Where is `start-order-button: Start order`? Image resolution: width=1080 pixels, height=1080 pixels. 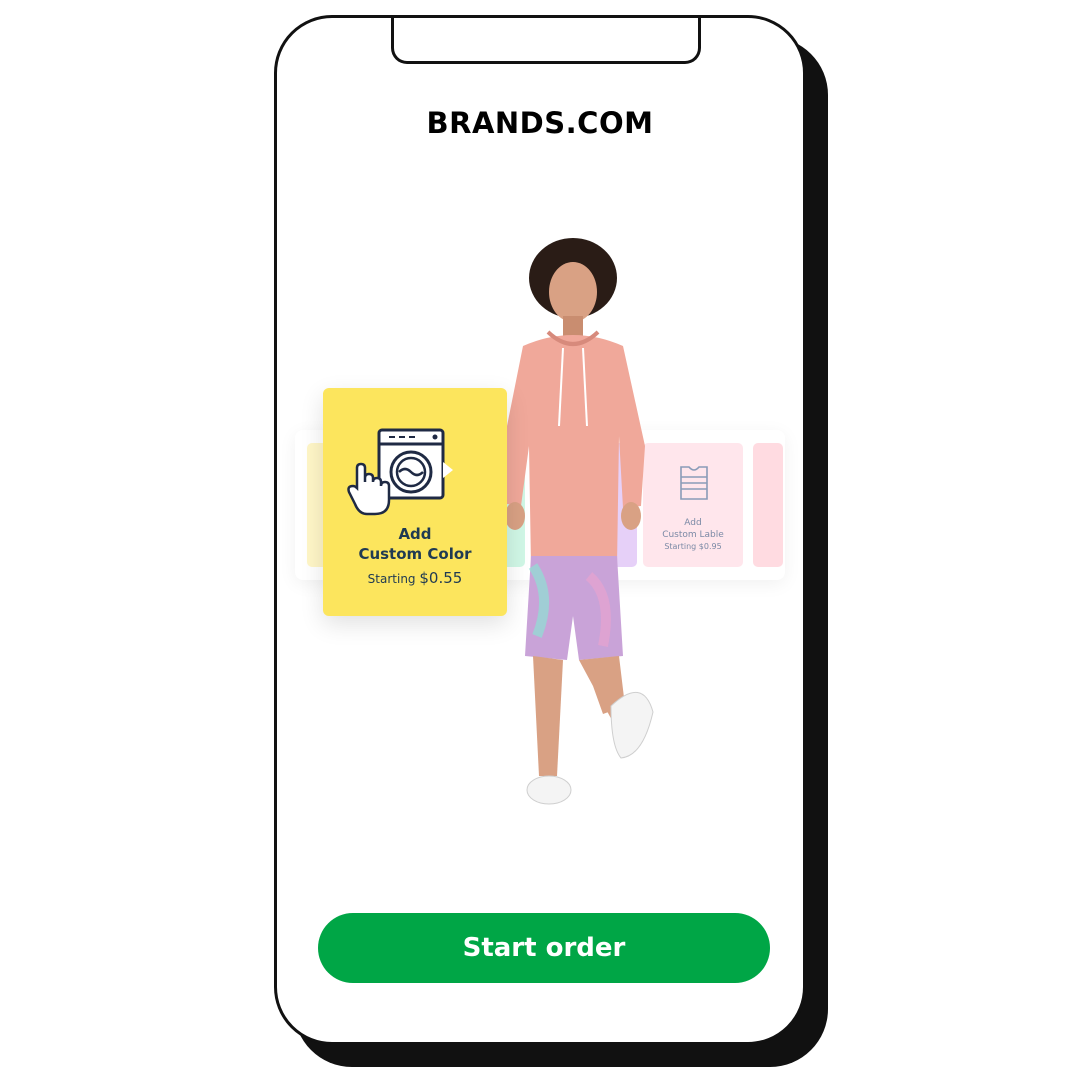
start-order-button: Start order is located at coordinates (544, 948).